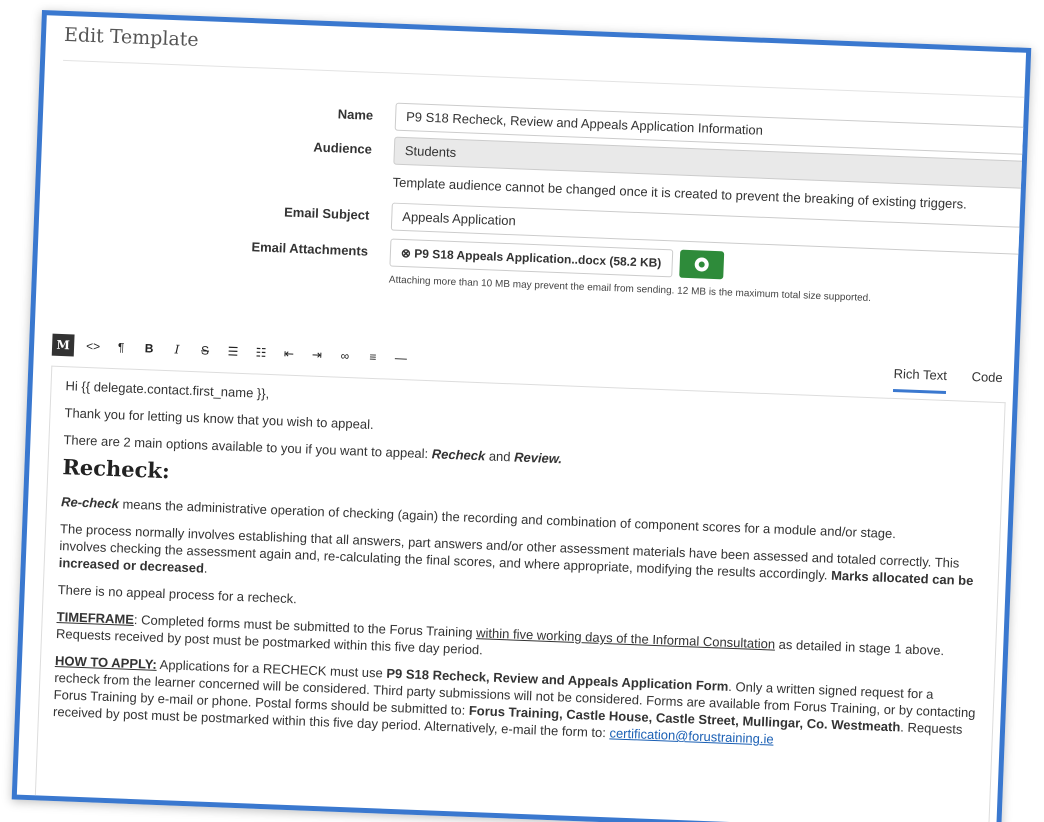  What do you see at coordinates (458, 455) in the screenshot?
I see `recheck-option: Recheck` at bounding box center [458, 455].